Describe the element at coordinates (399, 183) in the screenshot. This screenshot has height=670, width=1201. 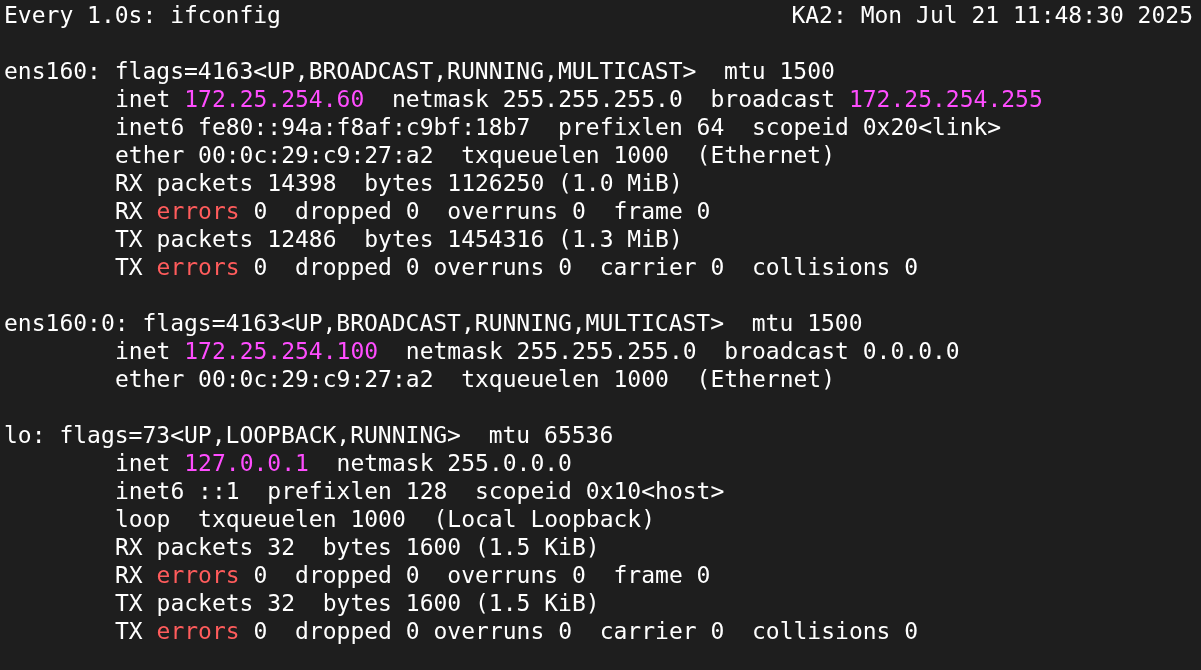
I see `terminal-line: RX packets 14398 bytes 1126250 (1.0 MiB)` at that location.